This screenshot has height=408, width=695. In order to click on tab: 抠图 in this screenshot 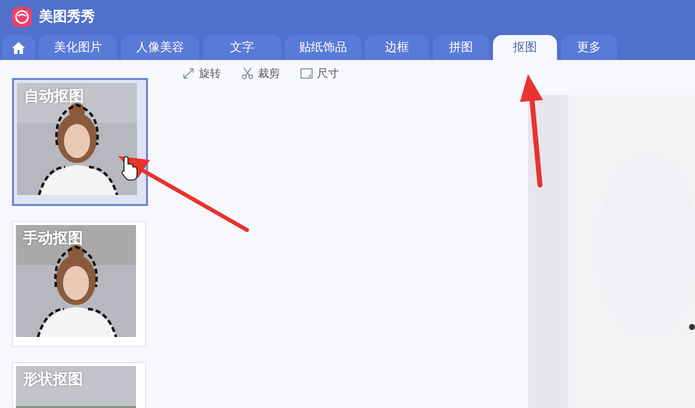, I will do `click(525, 47)`.